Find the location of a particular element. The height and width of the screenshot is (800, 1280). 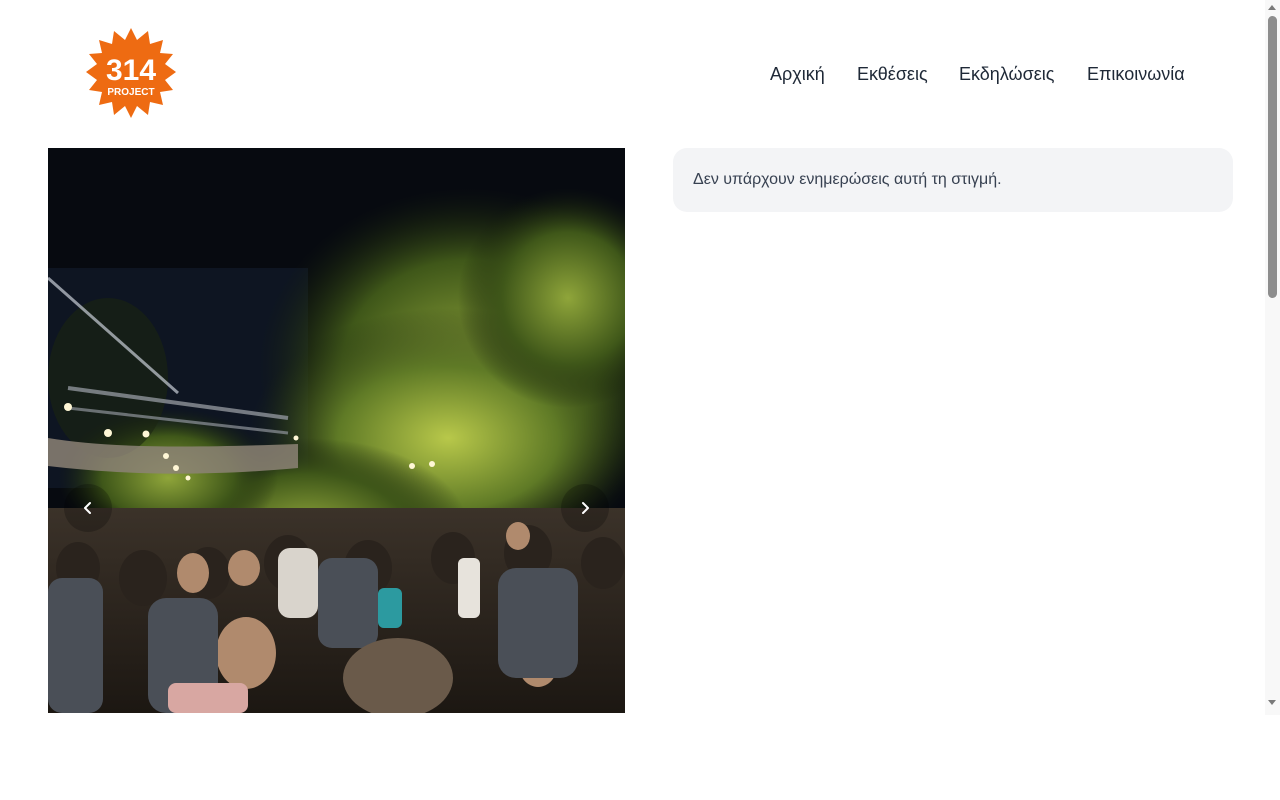

nav-item-events: Εκδηλώσεις is located at coordinates (1006, 74).